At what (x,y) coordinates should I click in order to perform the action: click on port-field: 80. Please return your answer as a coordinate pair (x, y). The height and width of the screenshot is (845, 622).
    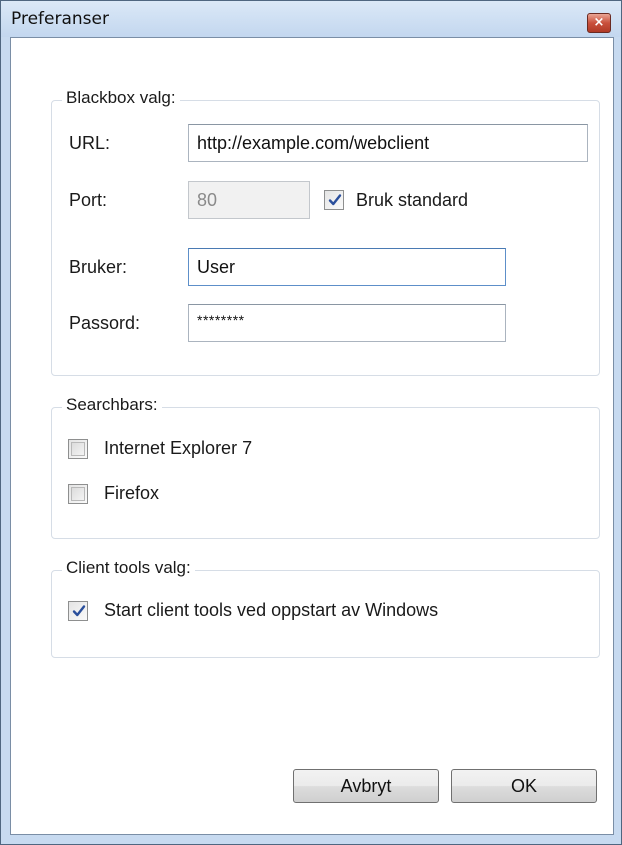
    Looking at the image, I should click on (249, 200).